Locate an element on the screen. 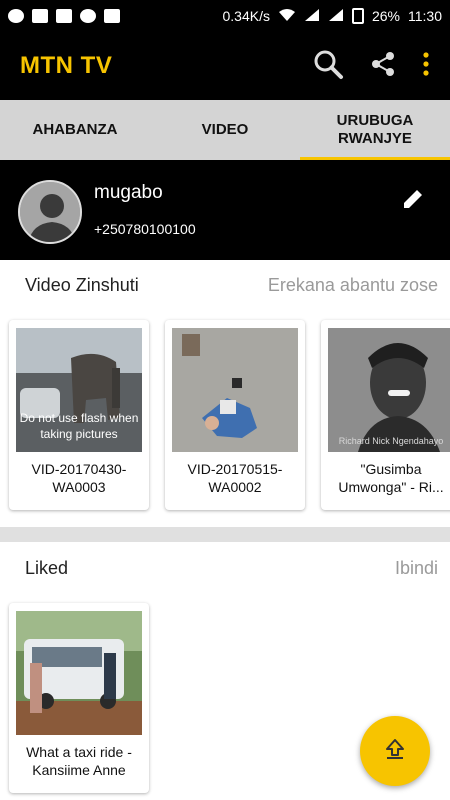 This screenshot has height=800, width=450. profile-header: mugabo +250780100100 is located at coordinates (225, 210).